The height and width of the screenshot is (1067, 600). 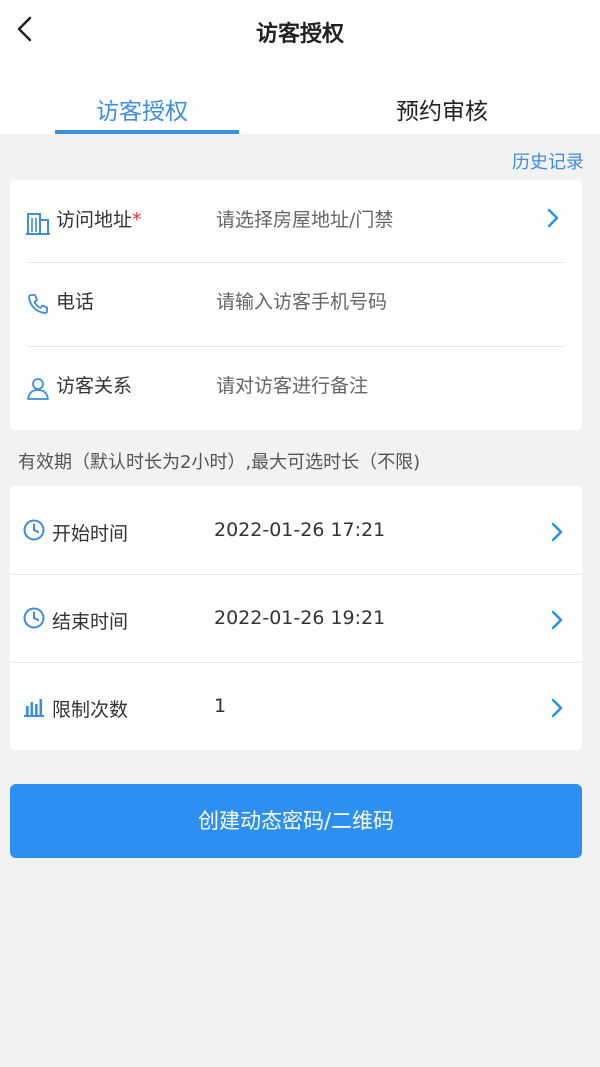 What do you see at coordinates (300, 99) in the screenshot?
I see `tab-bar: 访客授权 预约审核` at bounding box center [300, 99].